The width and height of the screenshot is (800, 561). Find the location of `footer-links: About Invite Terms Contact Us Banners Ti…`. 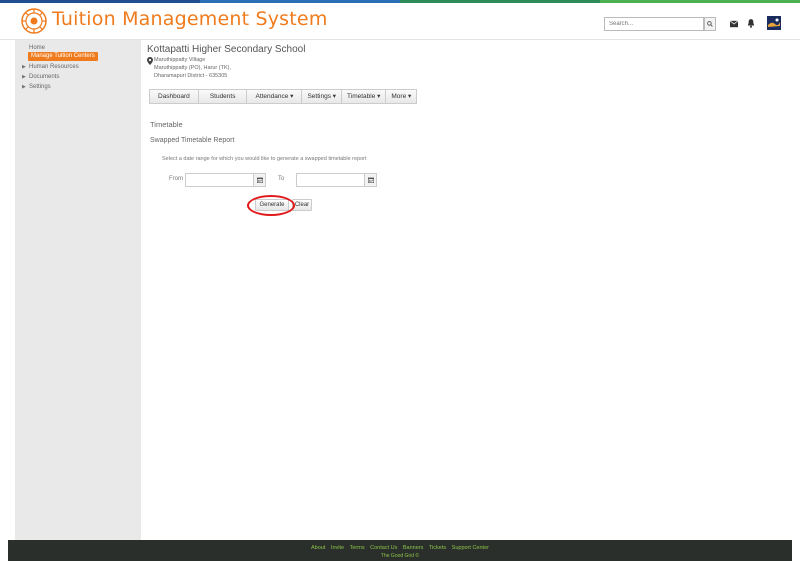

footer-links: About Invite Terms Contact Us Banners Ti… is located at coordinates (400, 548).